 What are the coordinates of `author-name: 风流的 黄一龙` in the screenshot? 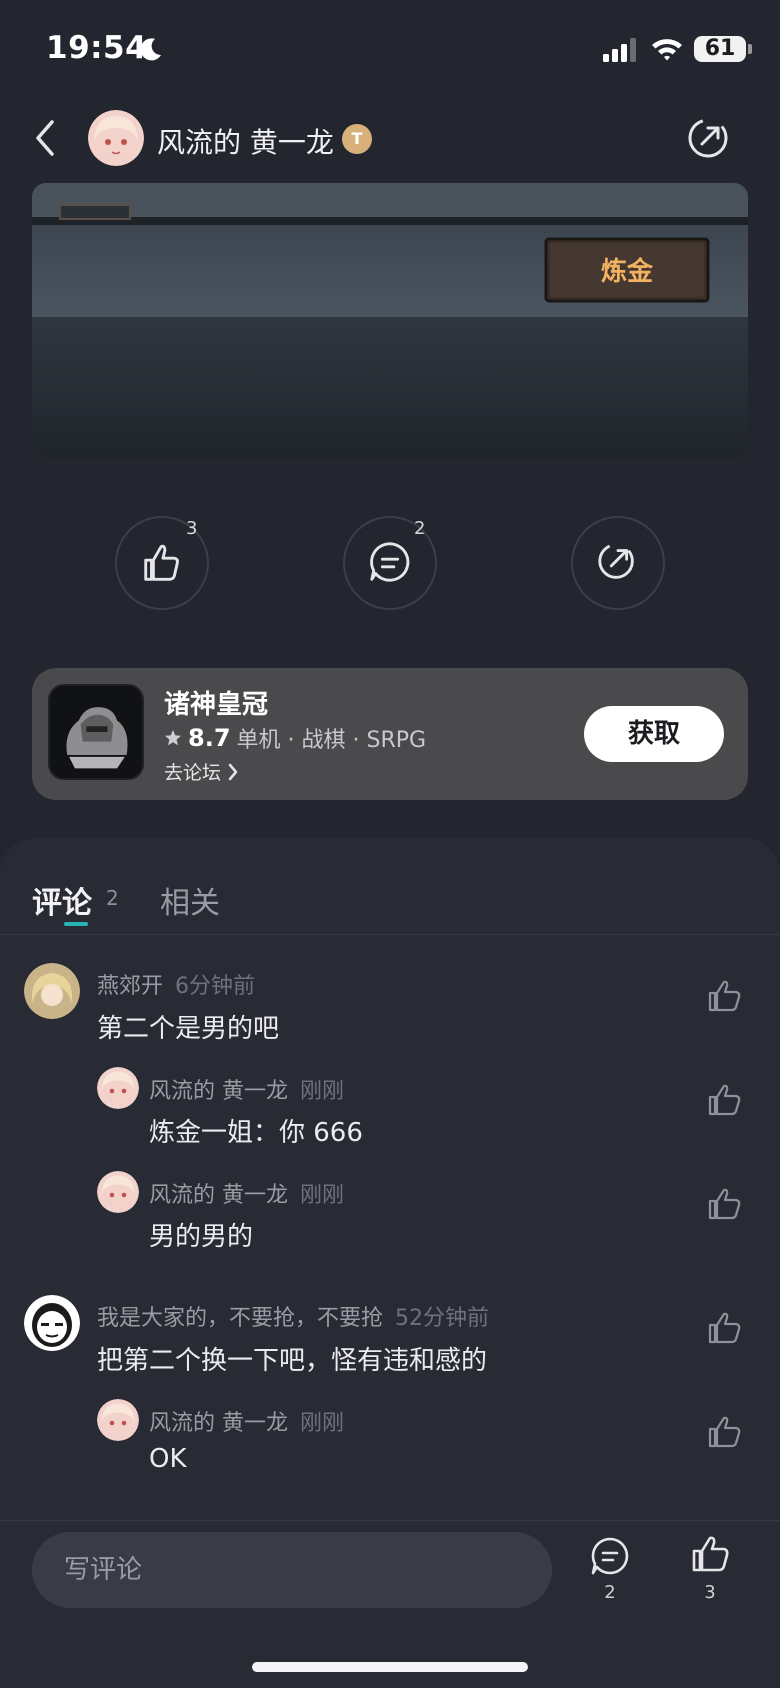 It's located at (245, 141).